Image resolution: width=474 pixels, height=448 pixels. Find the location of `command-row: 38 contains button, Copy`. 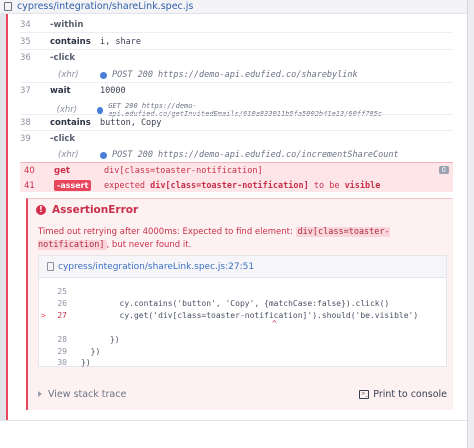

command-row: 38 contains button, Copy is located at coordinates (236, 123).